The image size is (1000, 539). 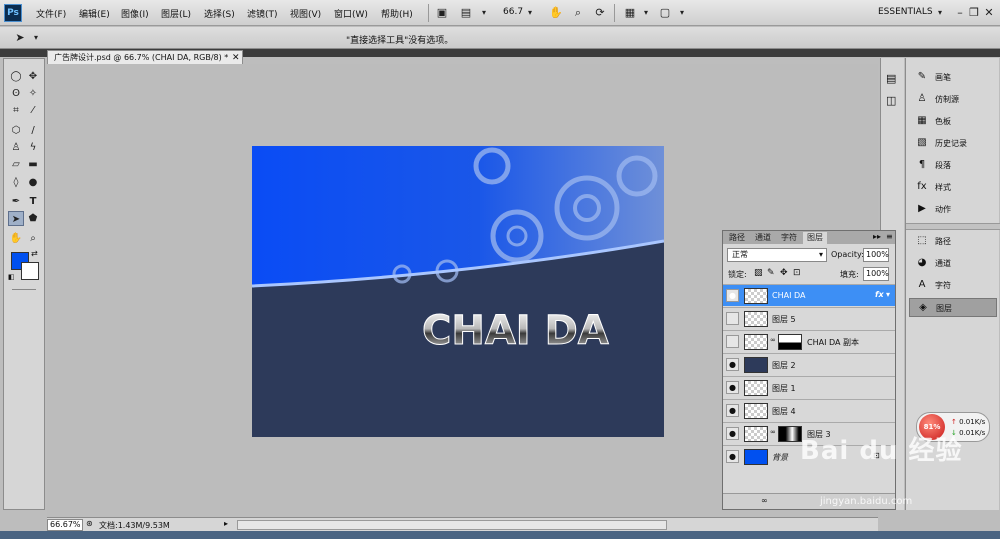 What do you see at coordinates (219, 13) in the screenshot?
I see `menu-select: 选择(S)` at bounding box center [219, 13].